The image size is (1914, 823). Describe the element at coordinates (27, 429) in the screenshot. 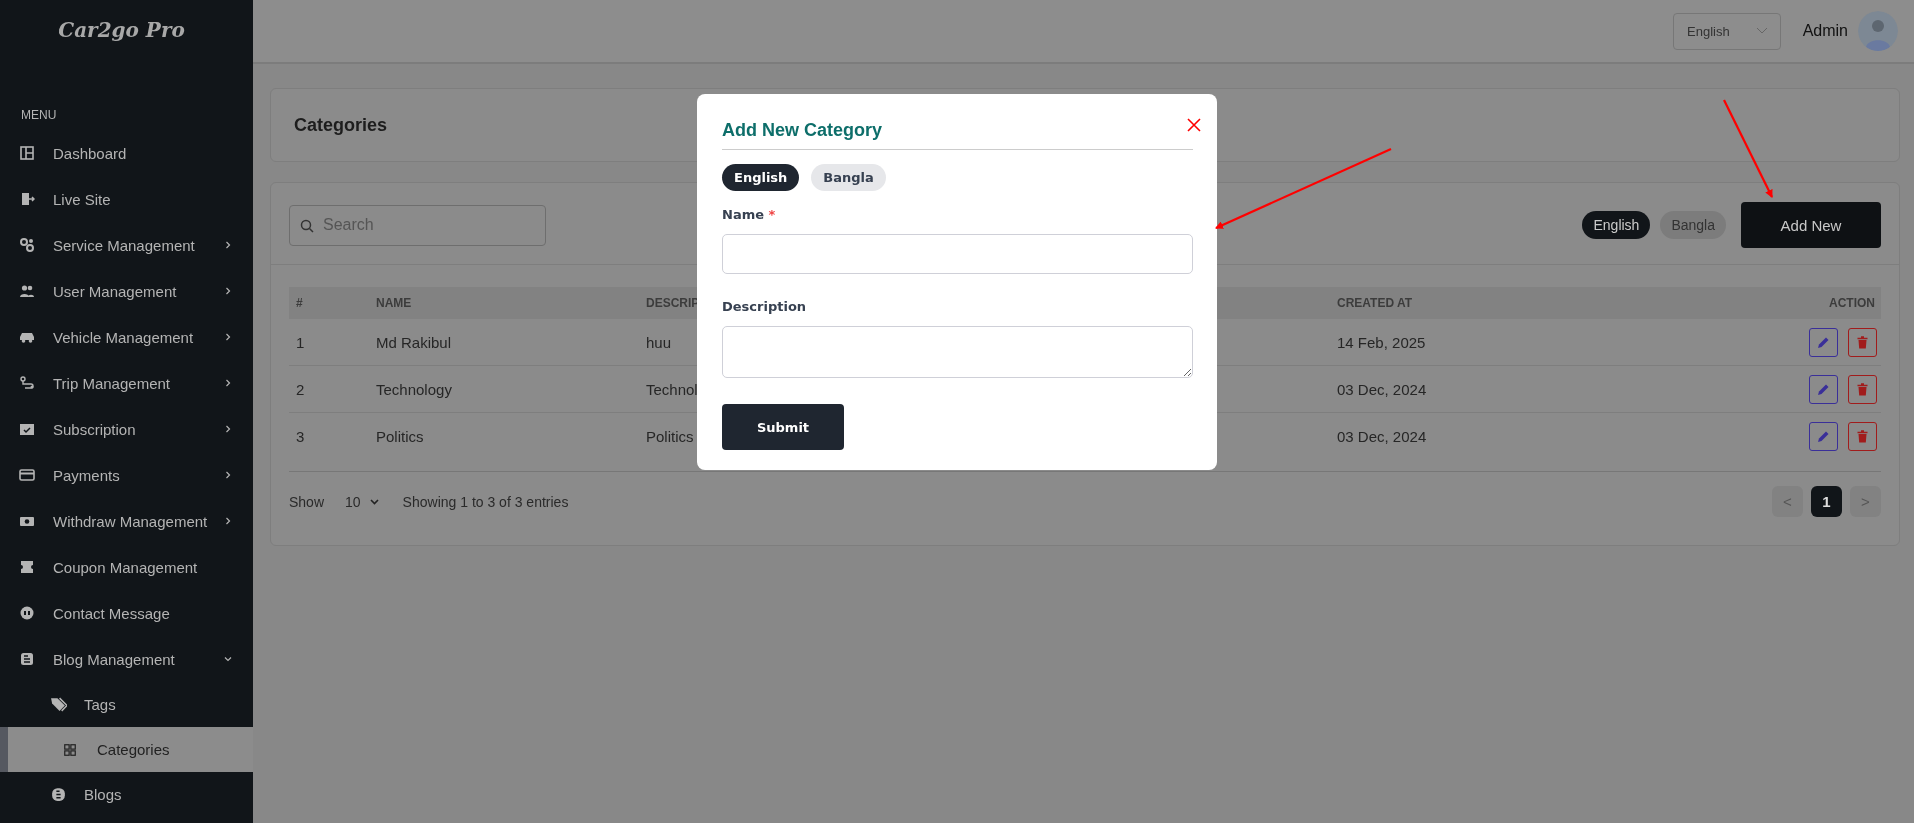

I see `calendar-check-icon` at that location.